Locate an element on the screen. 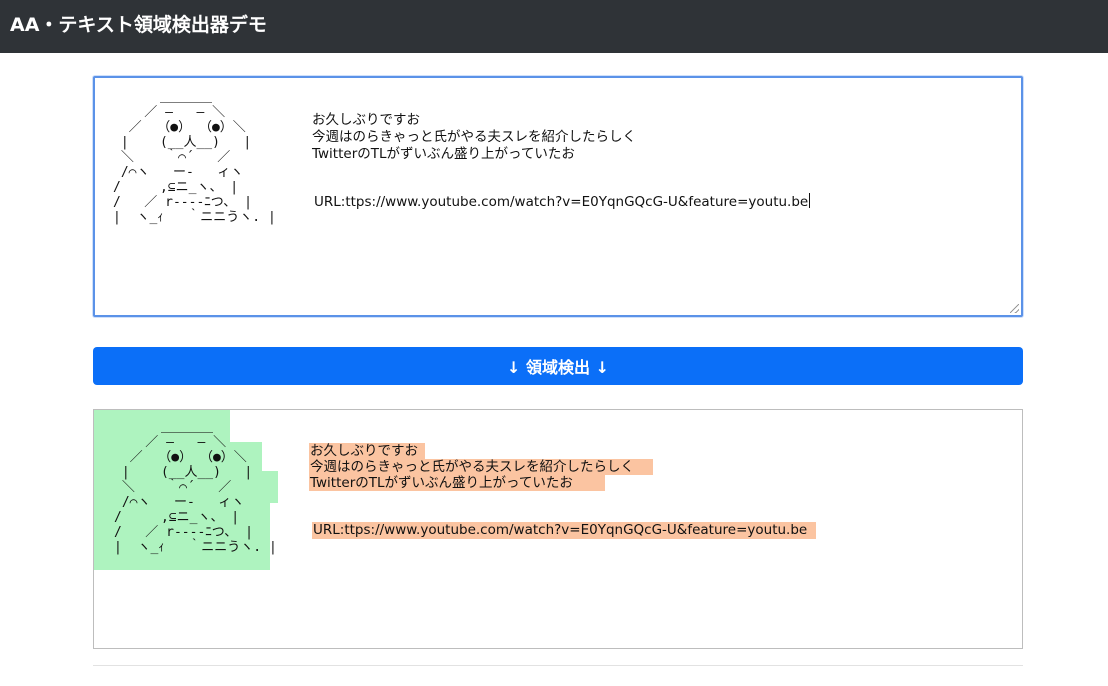  result-text-line-3: TwitterのTLがずいぶん盛り上がっていたお is located at coordinates (441, 483).